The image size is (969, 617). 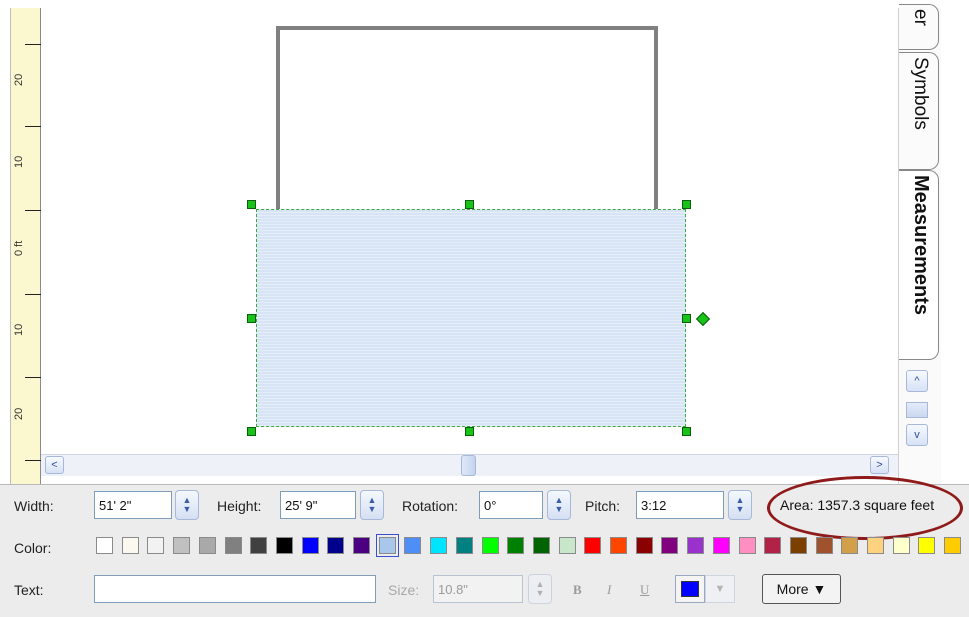 I want to click on ruler-label: 0 ft, so click(x=19, y=248).